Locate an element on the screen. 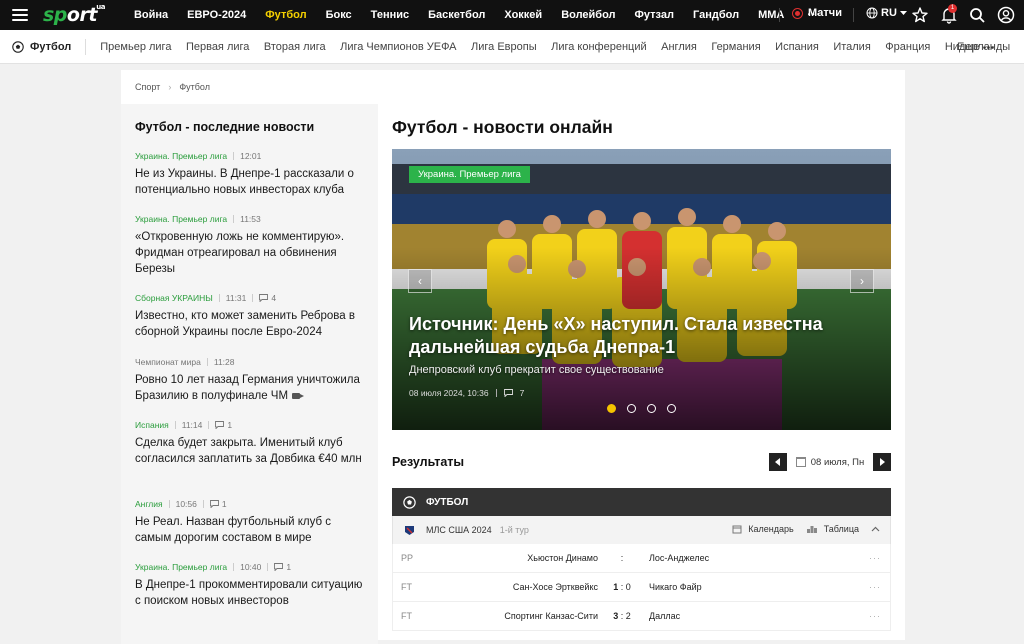 This screenshot has height=644, width=1024. nav-item-handball: Гандбол is located at coordinates (716, 15).